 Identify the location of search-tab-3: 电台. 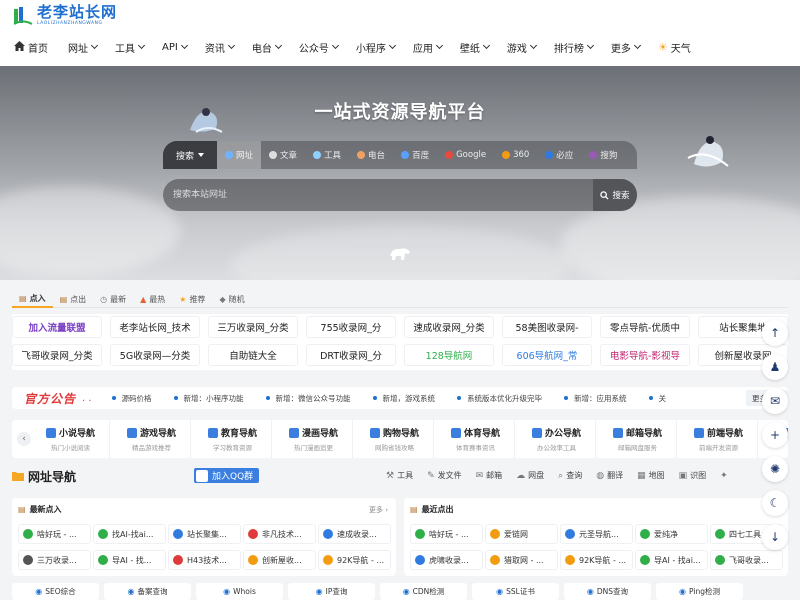
(371, 155).